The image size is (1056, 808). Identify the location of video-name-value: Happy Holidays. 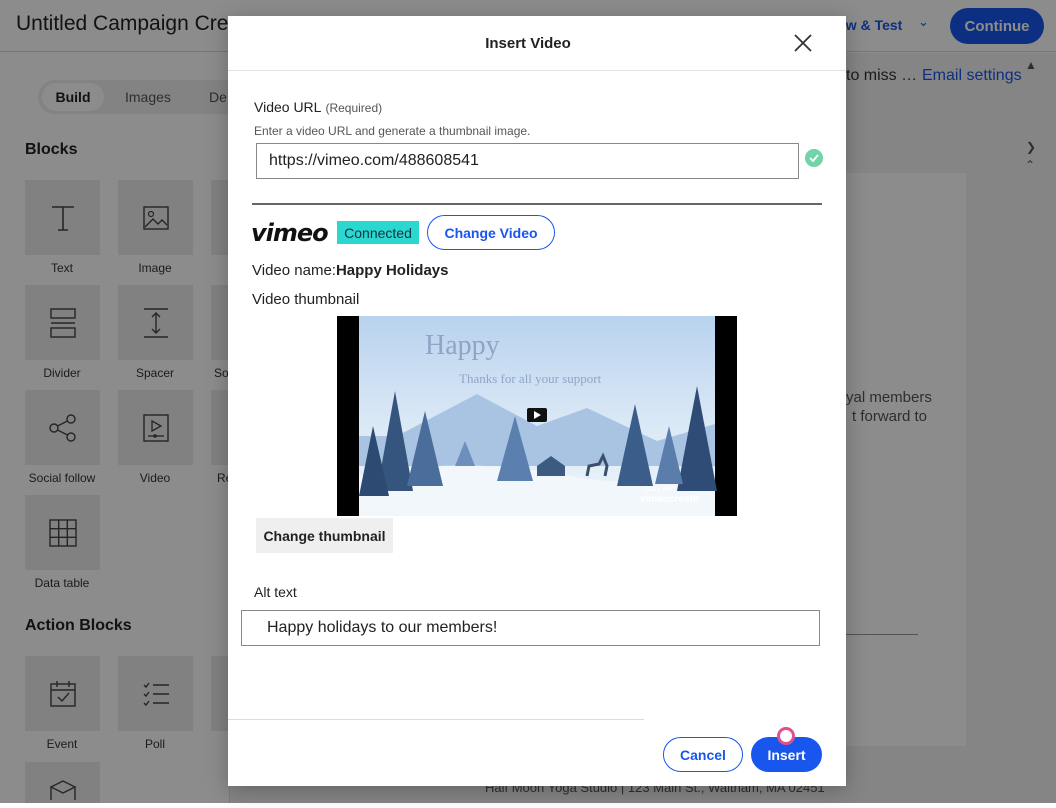
(392, 270).